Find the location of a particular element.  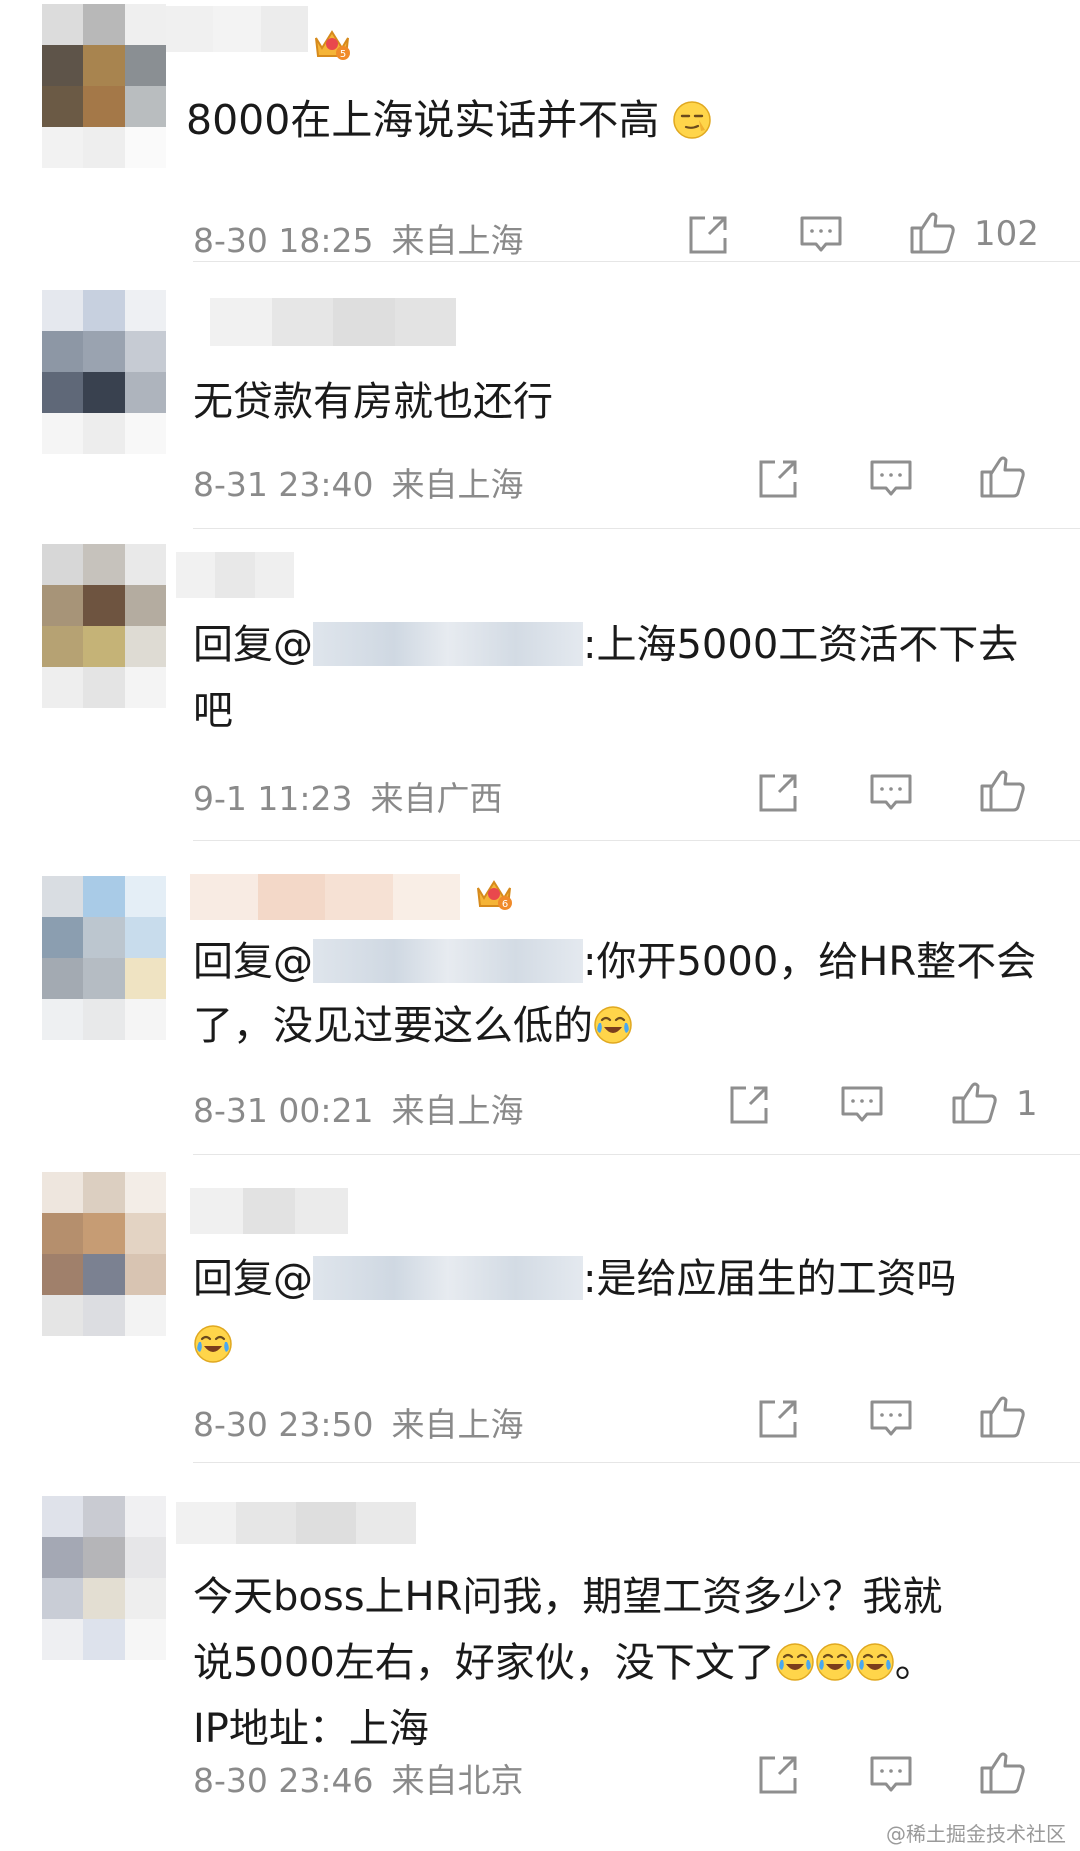

comment-meta: 8-31 23:40 来自上海 is located at coordinates (367, 482).